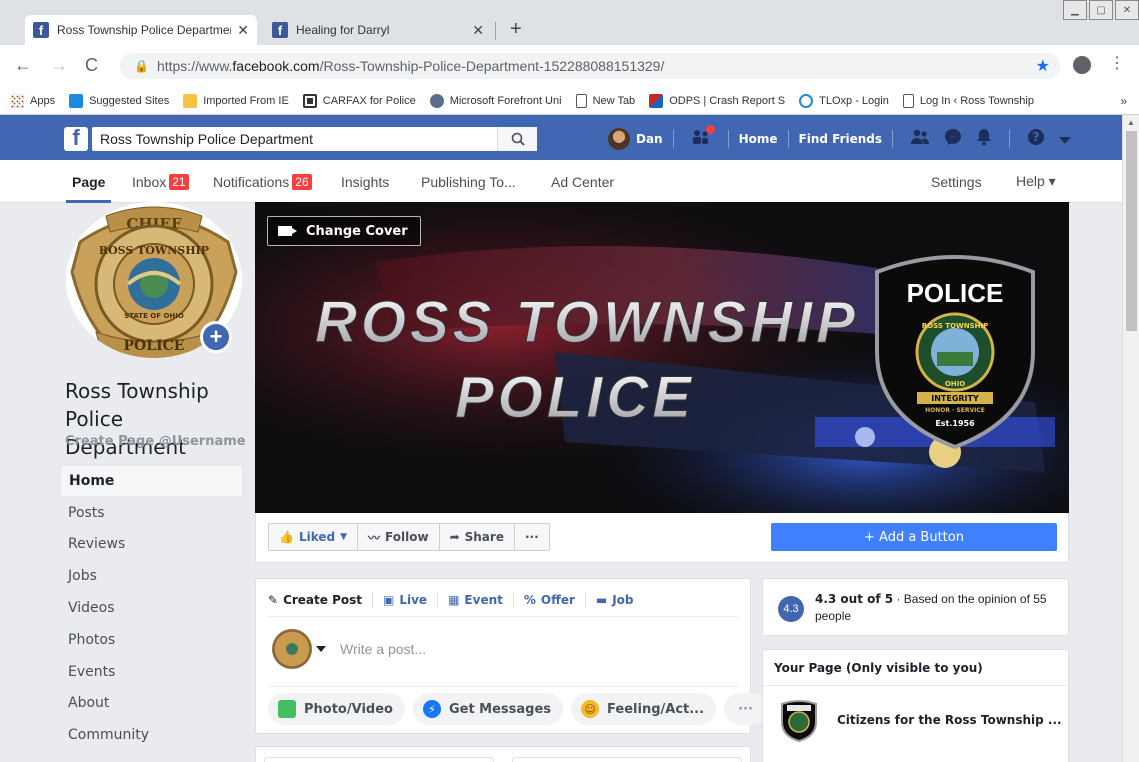 This screenshot has height=762, width=1139. I want to click on browser-tab-active: f Ross Township Police Department - H ✕, so click(141, 30).